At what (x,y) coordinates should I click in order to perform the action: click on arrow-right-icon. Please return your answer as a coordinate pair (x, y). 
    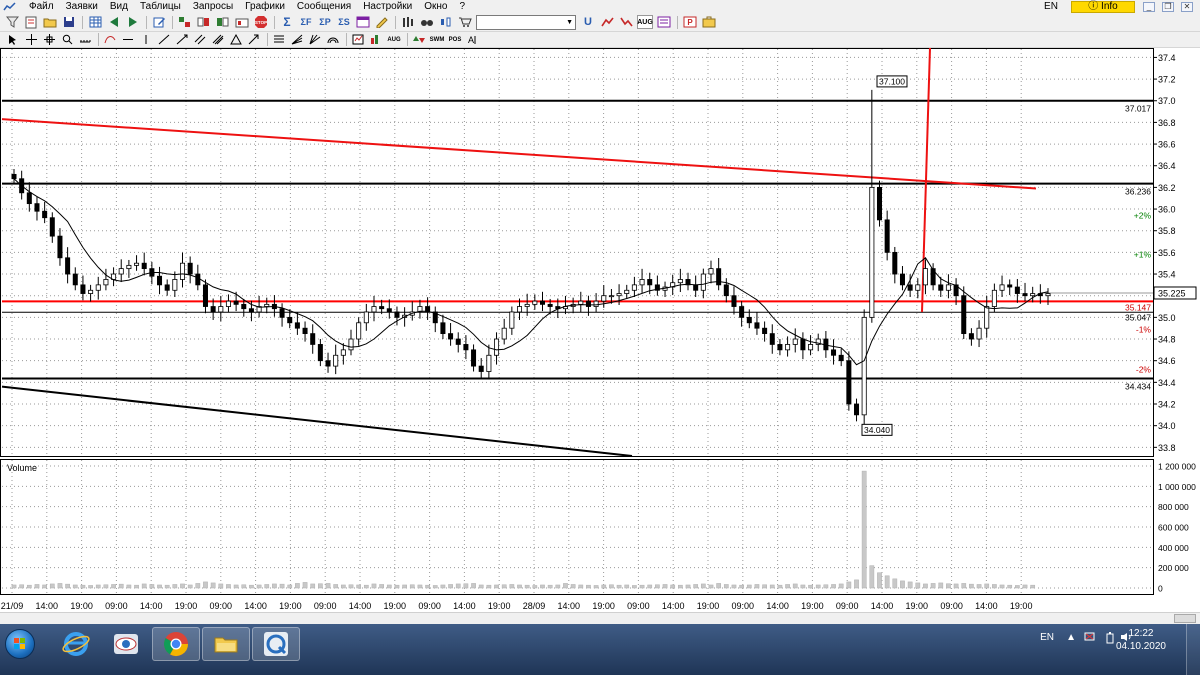
    Looking at the image, I should click on (133, 22).